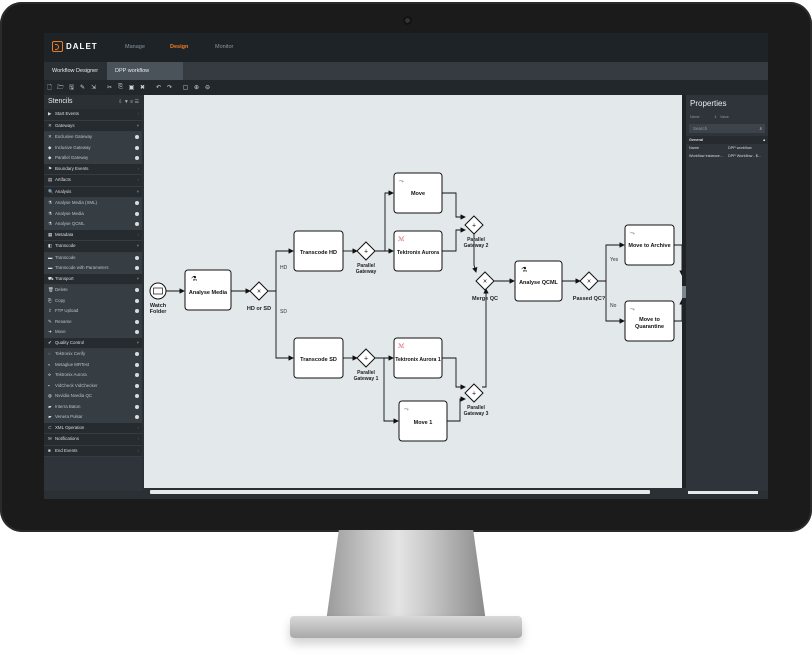  What do you see at coordinates (764, 140) in the screenshot?
I see `collapse-icon: ▴` at bounding box center [764, 140].